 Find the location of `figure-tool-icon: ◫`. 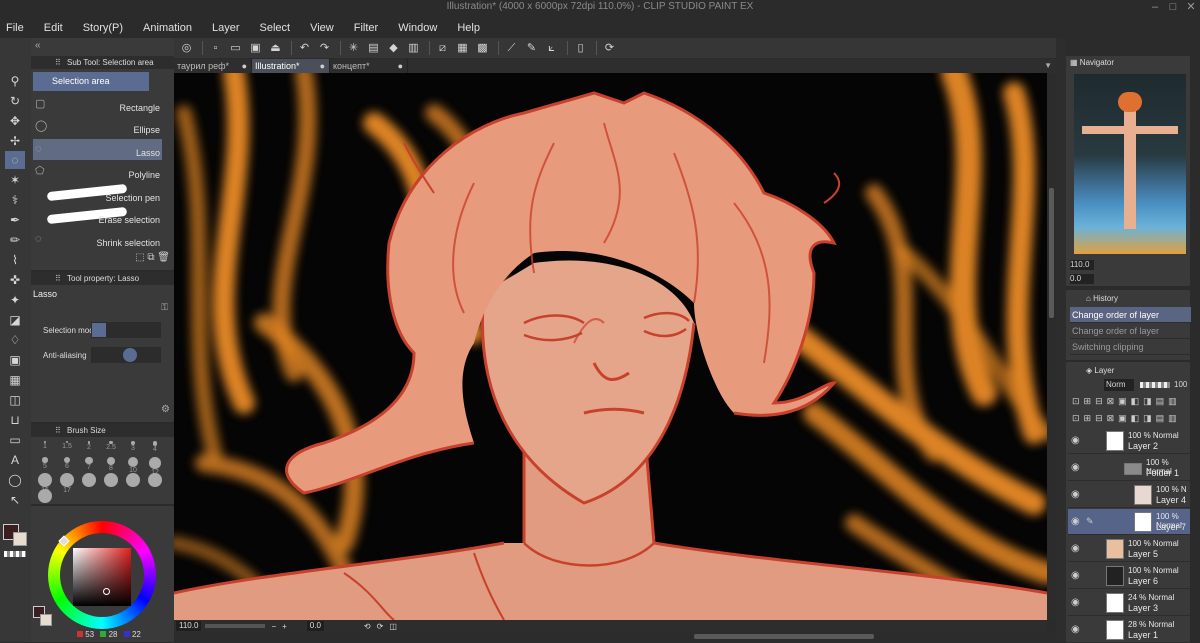

figure-tool-icon: ◫ is located at coordinates (15, 400).